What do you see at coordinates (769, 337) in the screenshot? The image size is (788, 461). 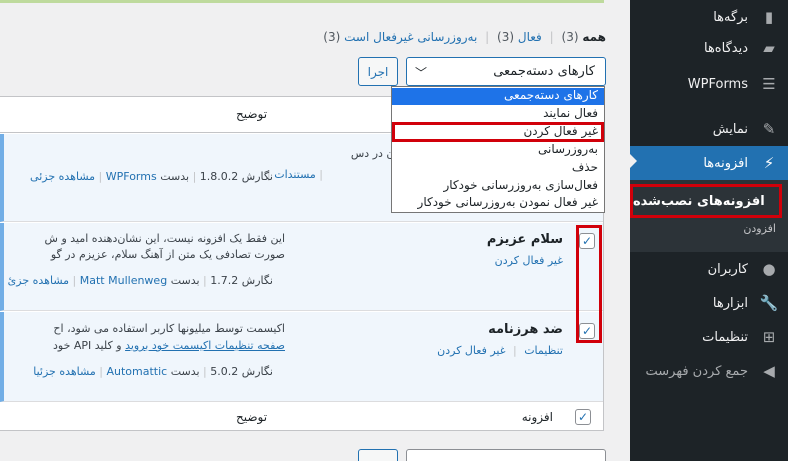 I see `settings-icon: ⊞` at bounding box center [769, 337].